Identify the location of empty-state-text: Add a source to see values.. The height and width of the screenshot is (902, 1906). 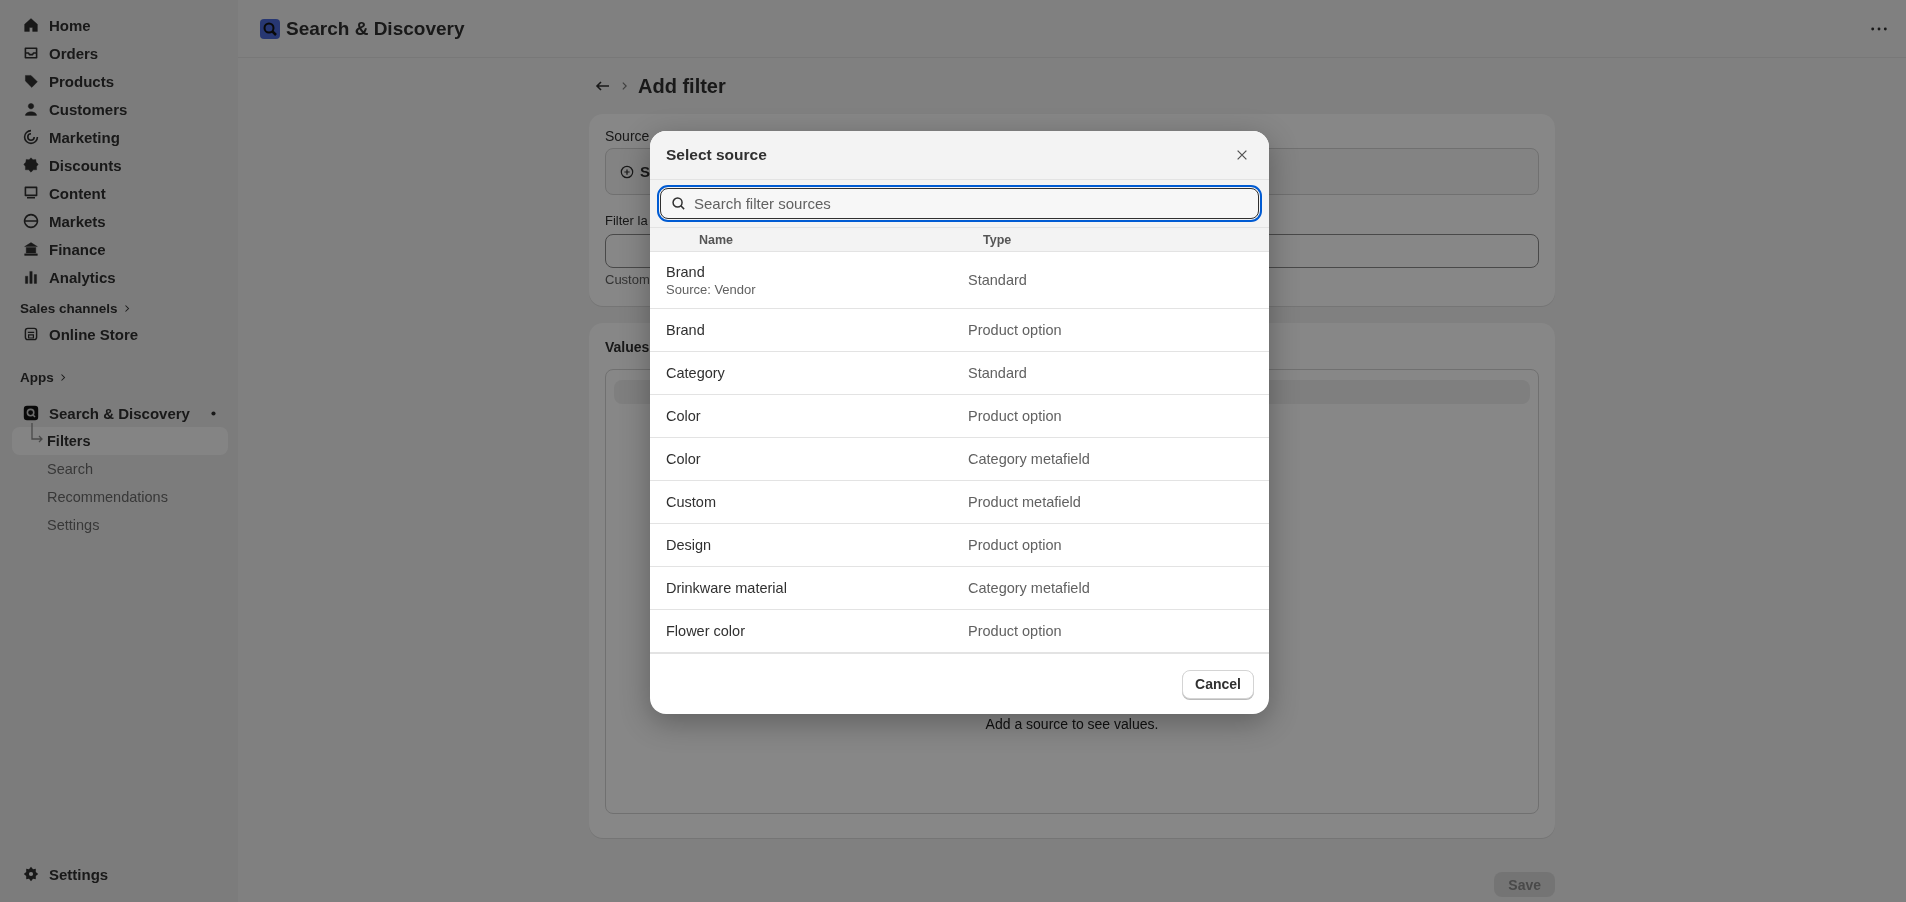
(1072, 724).